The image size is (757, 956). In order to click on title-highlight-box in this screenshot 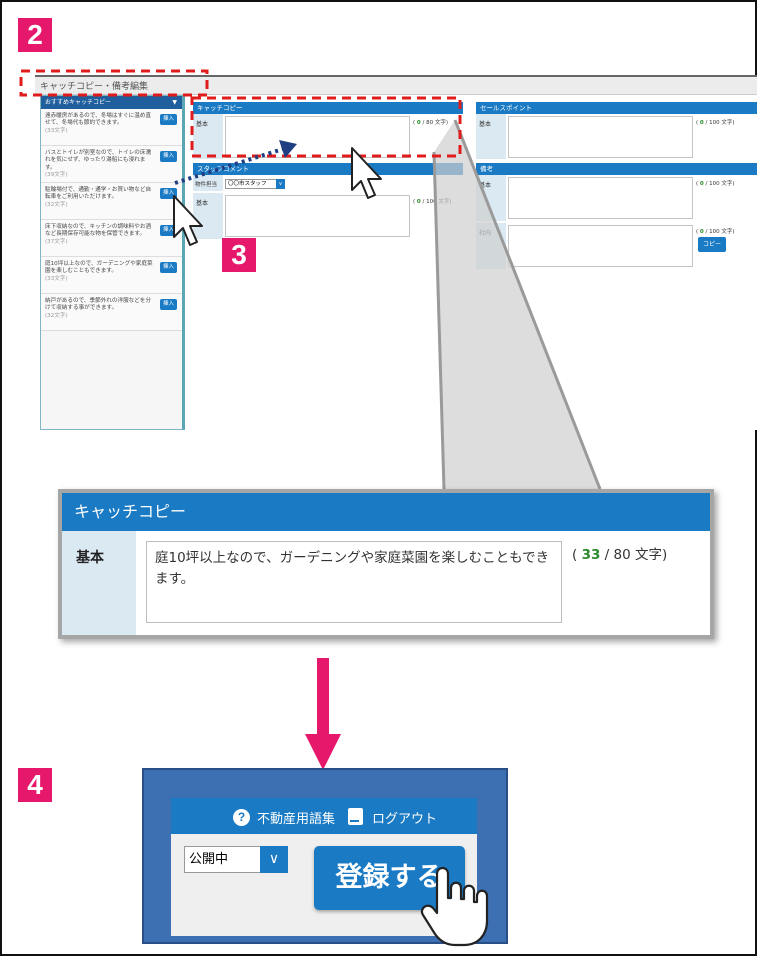, I will do `click(114, 83)`.